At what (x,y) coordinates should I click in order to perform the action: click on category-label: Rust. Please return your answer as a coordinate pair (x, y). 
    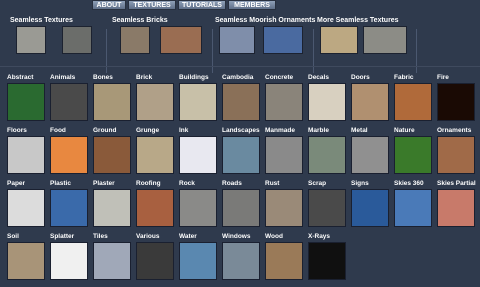
    Looking at the image, I should click on (272, 184).